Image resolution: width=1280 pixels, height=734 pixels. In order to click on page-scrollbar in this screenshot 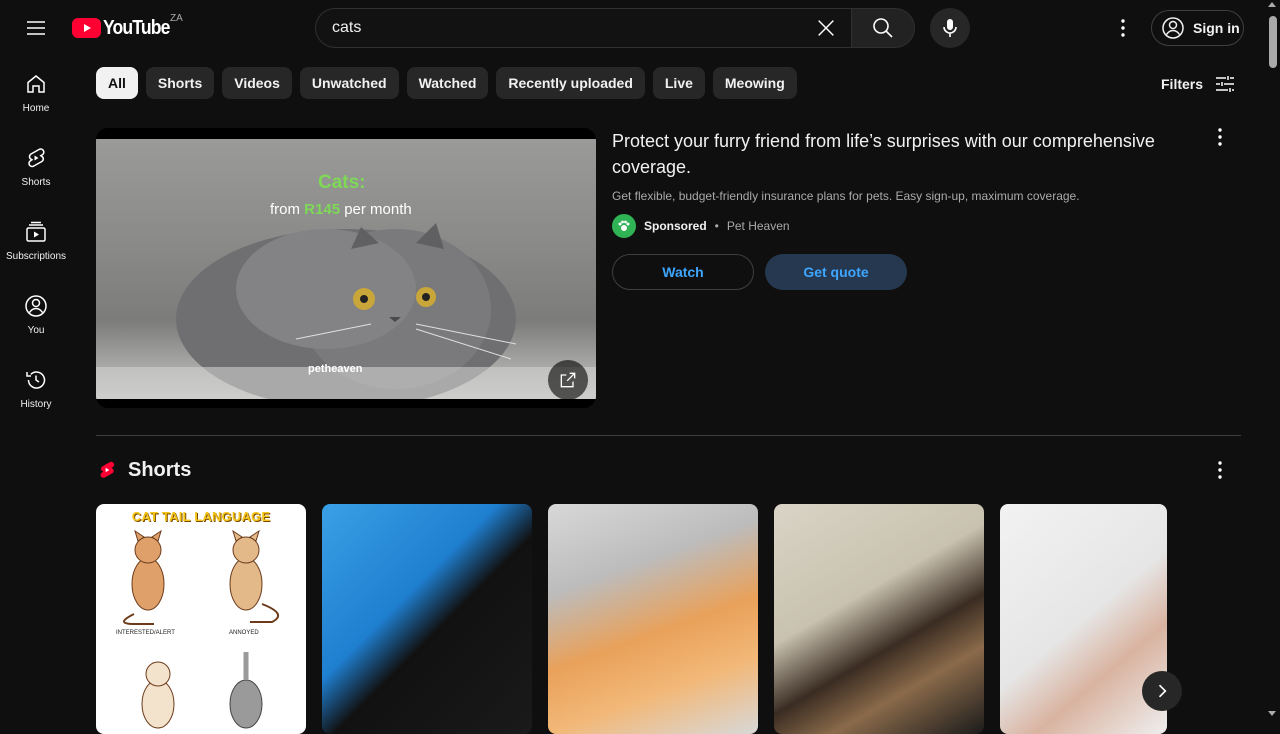, I will do `click(1272, 360)`.